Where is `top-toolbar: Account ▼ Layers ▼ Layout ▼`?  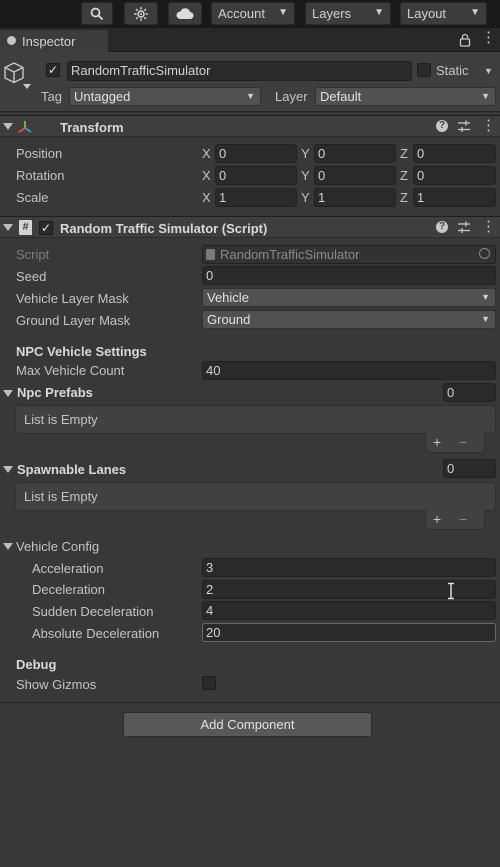
top-toolbar: Account ▼ Layers ▼ Layout ▼ is located at coordinates (250, 14).